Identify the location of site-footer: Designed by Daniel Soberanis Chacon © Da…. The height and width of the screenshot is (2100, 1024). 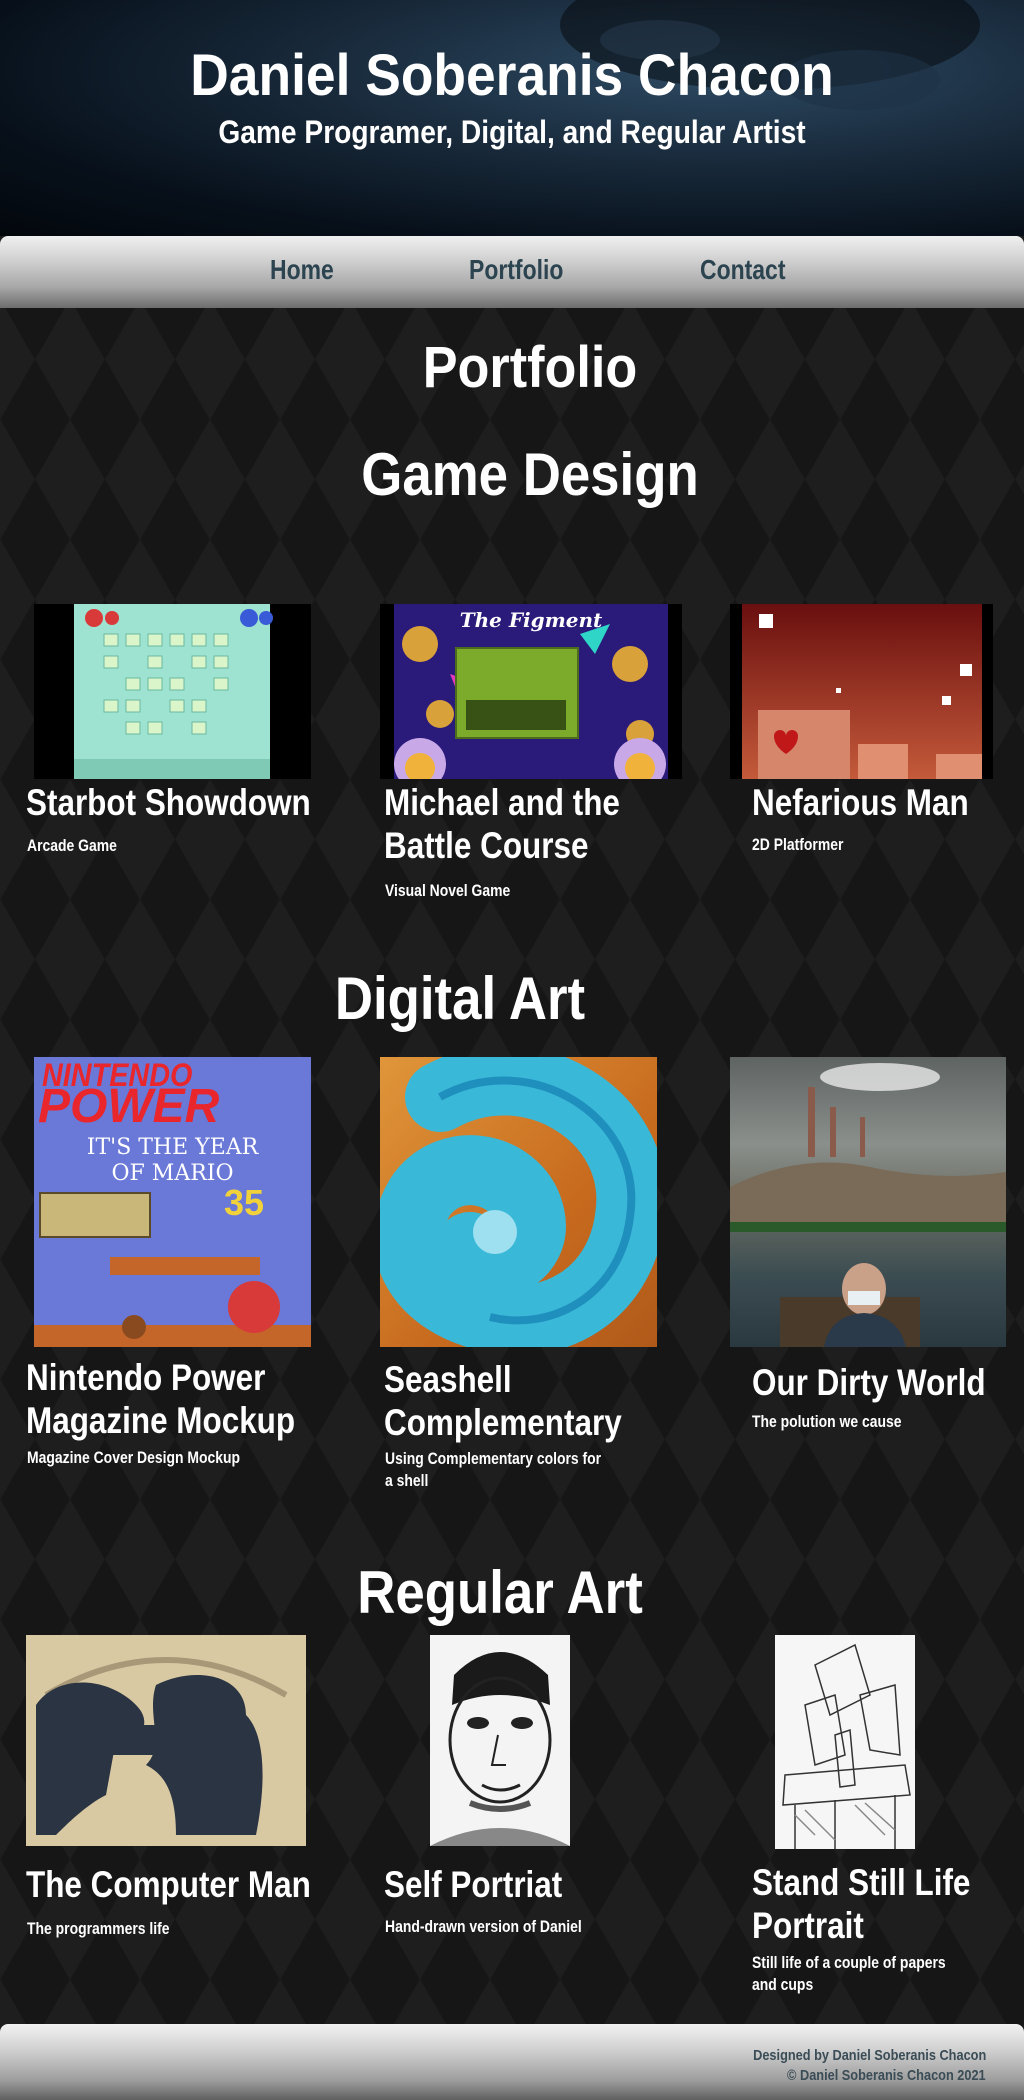
(512, 2062).